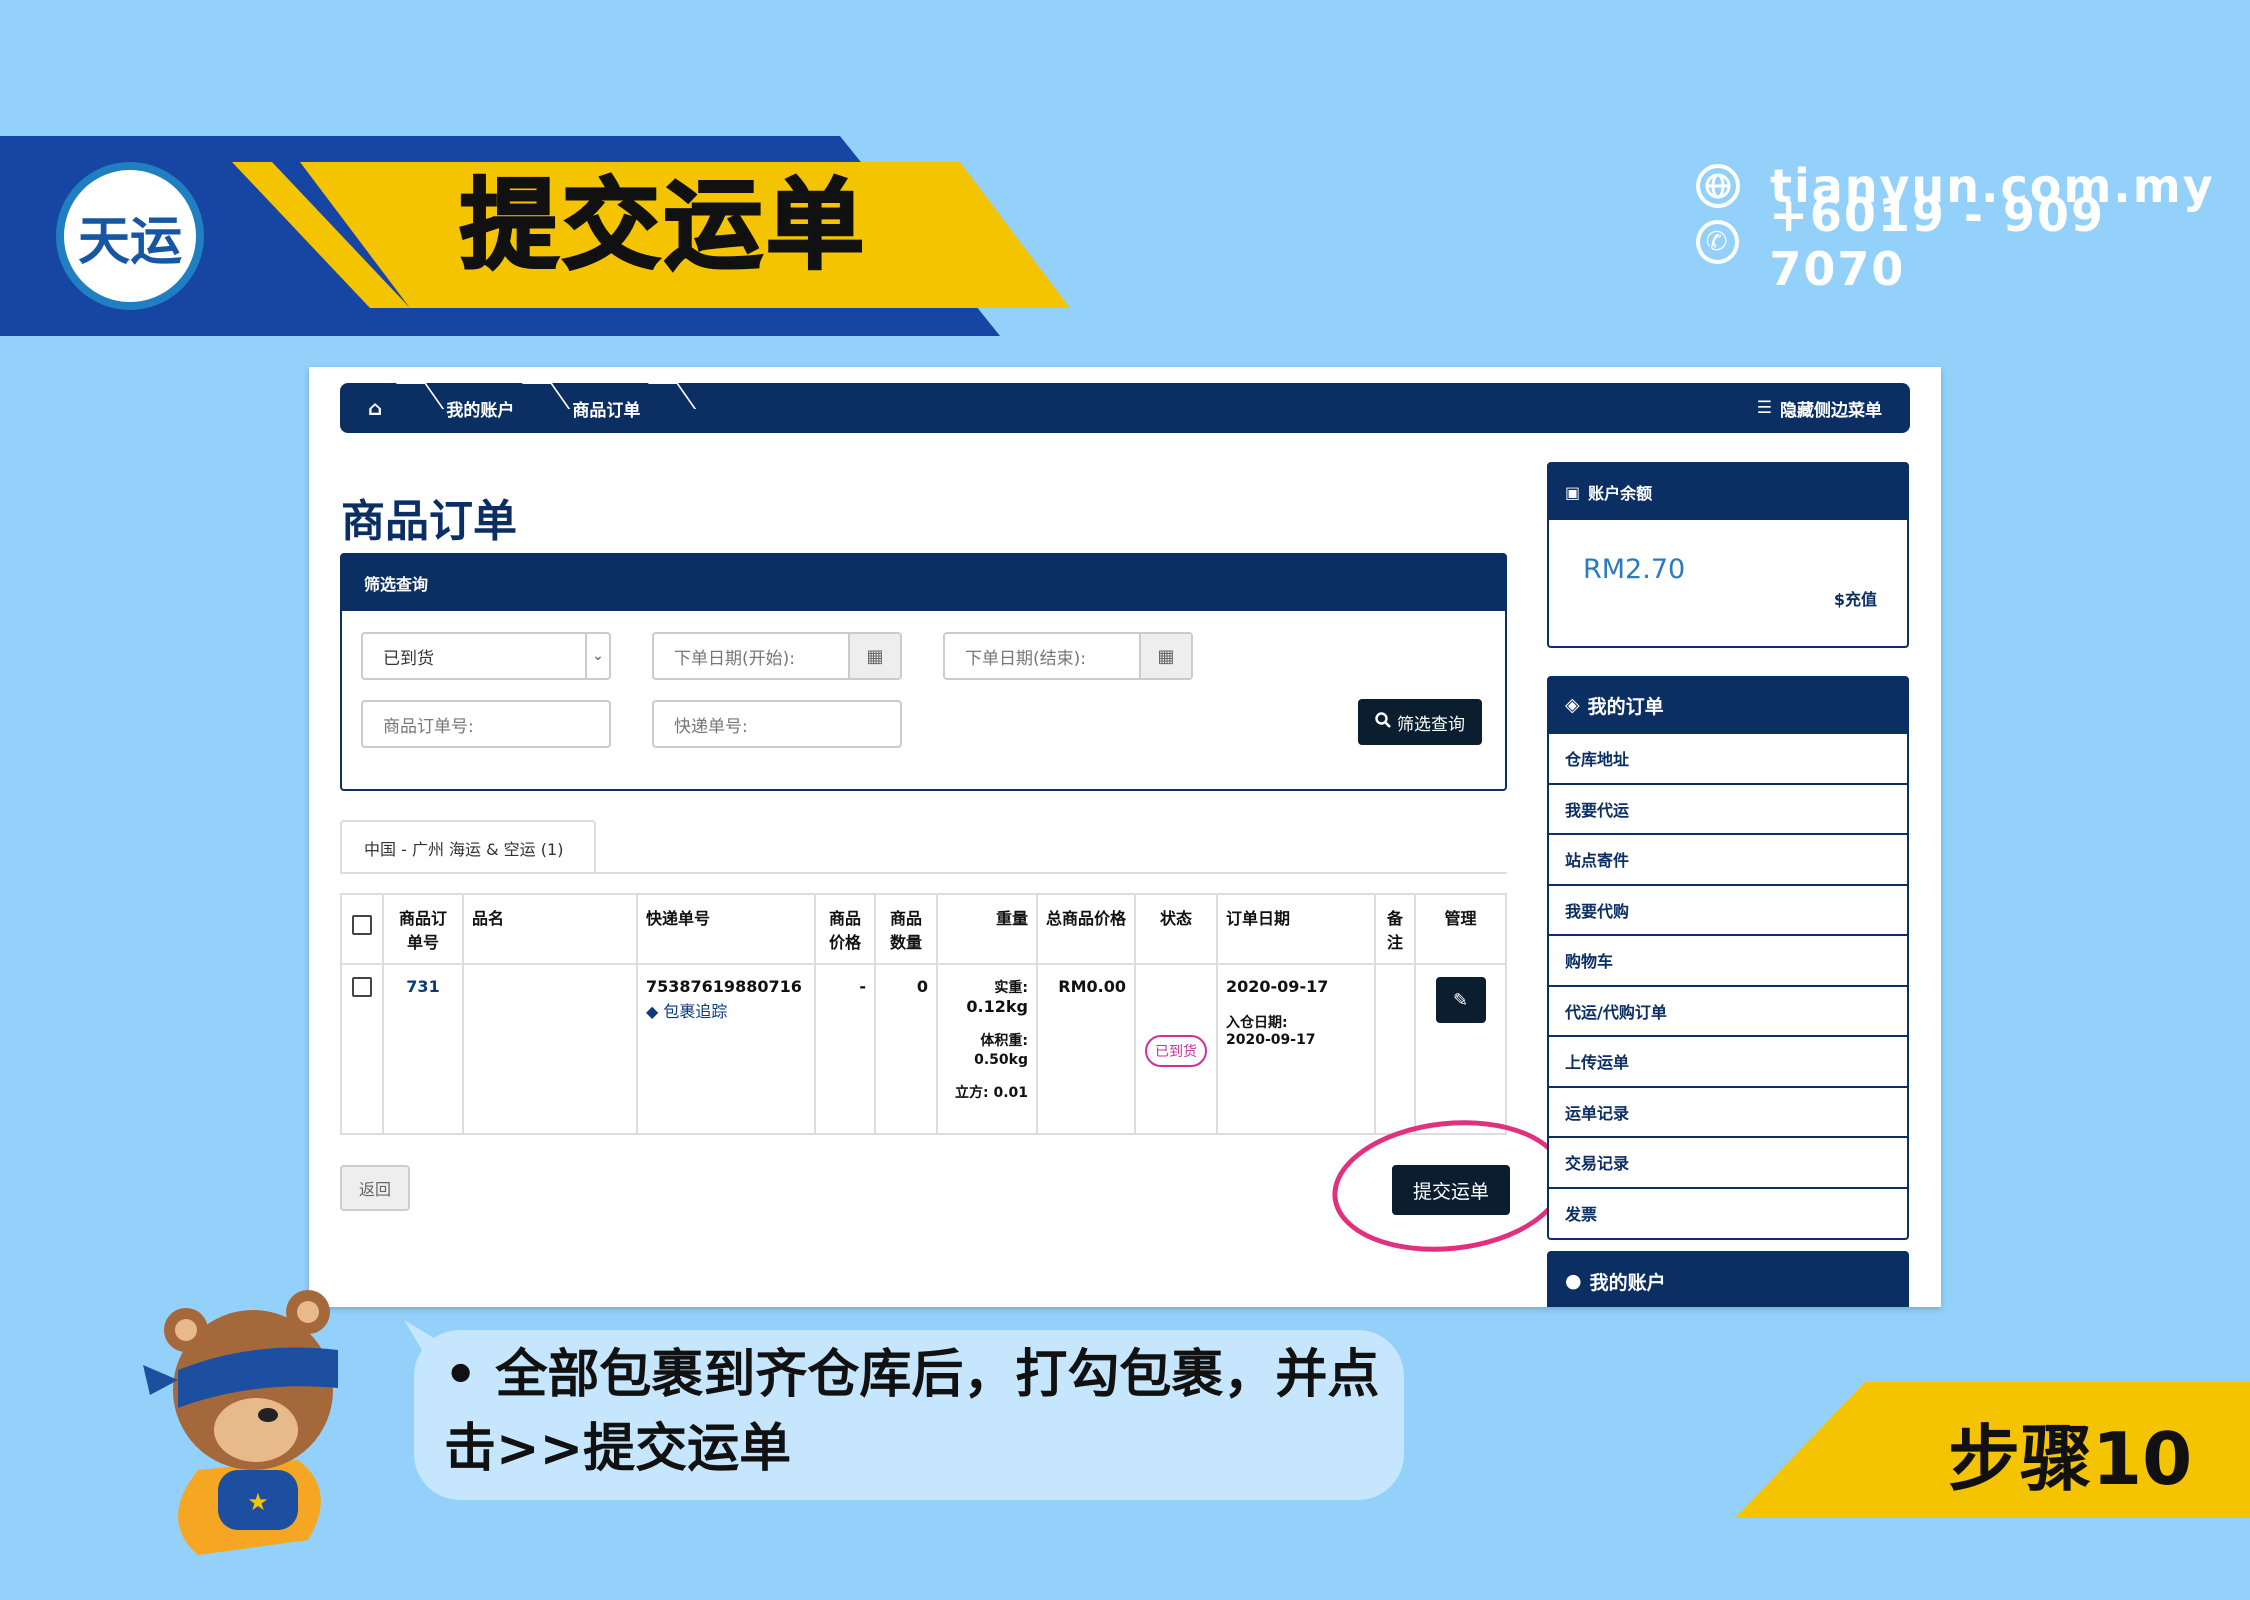 The image size is (2250, 1600). I want to click on order-no-cell: 731, so click(423, 1049).